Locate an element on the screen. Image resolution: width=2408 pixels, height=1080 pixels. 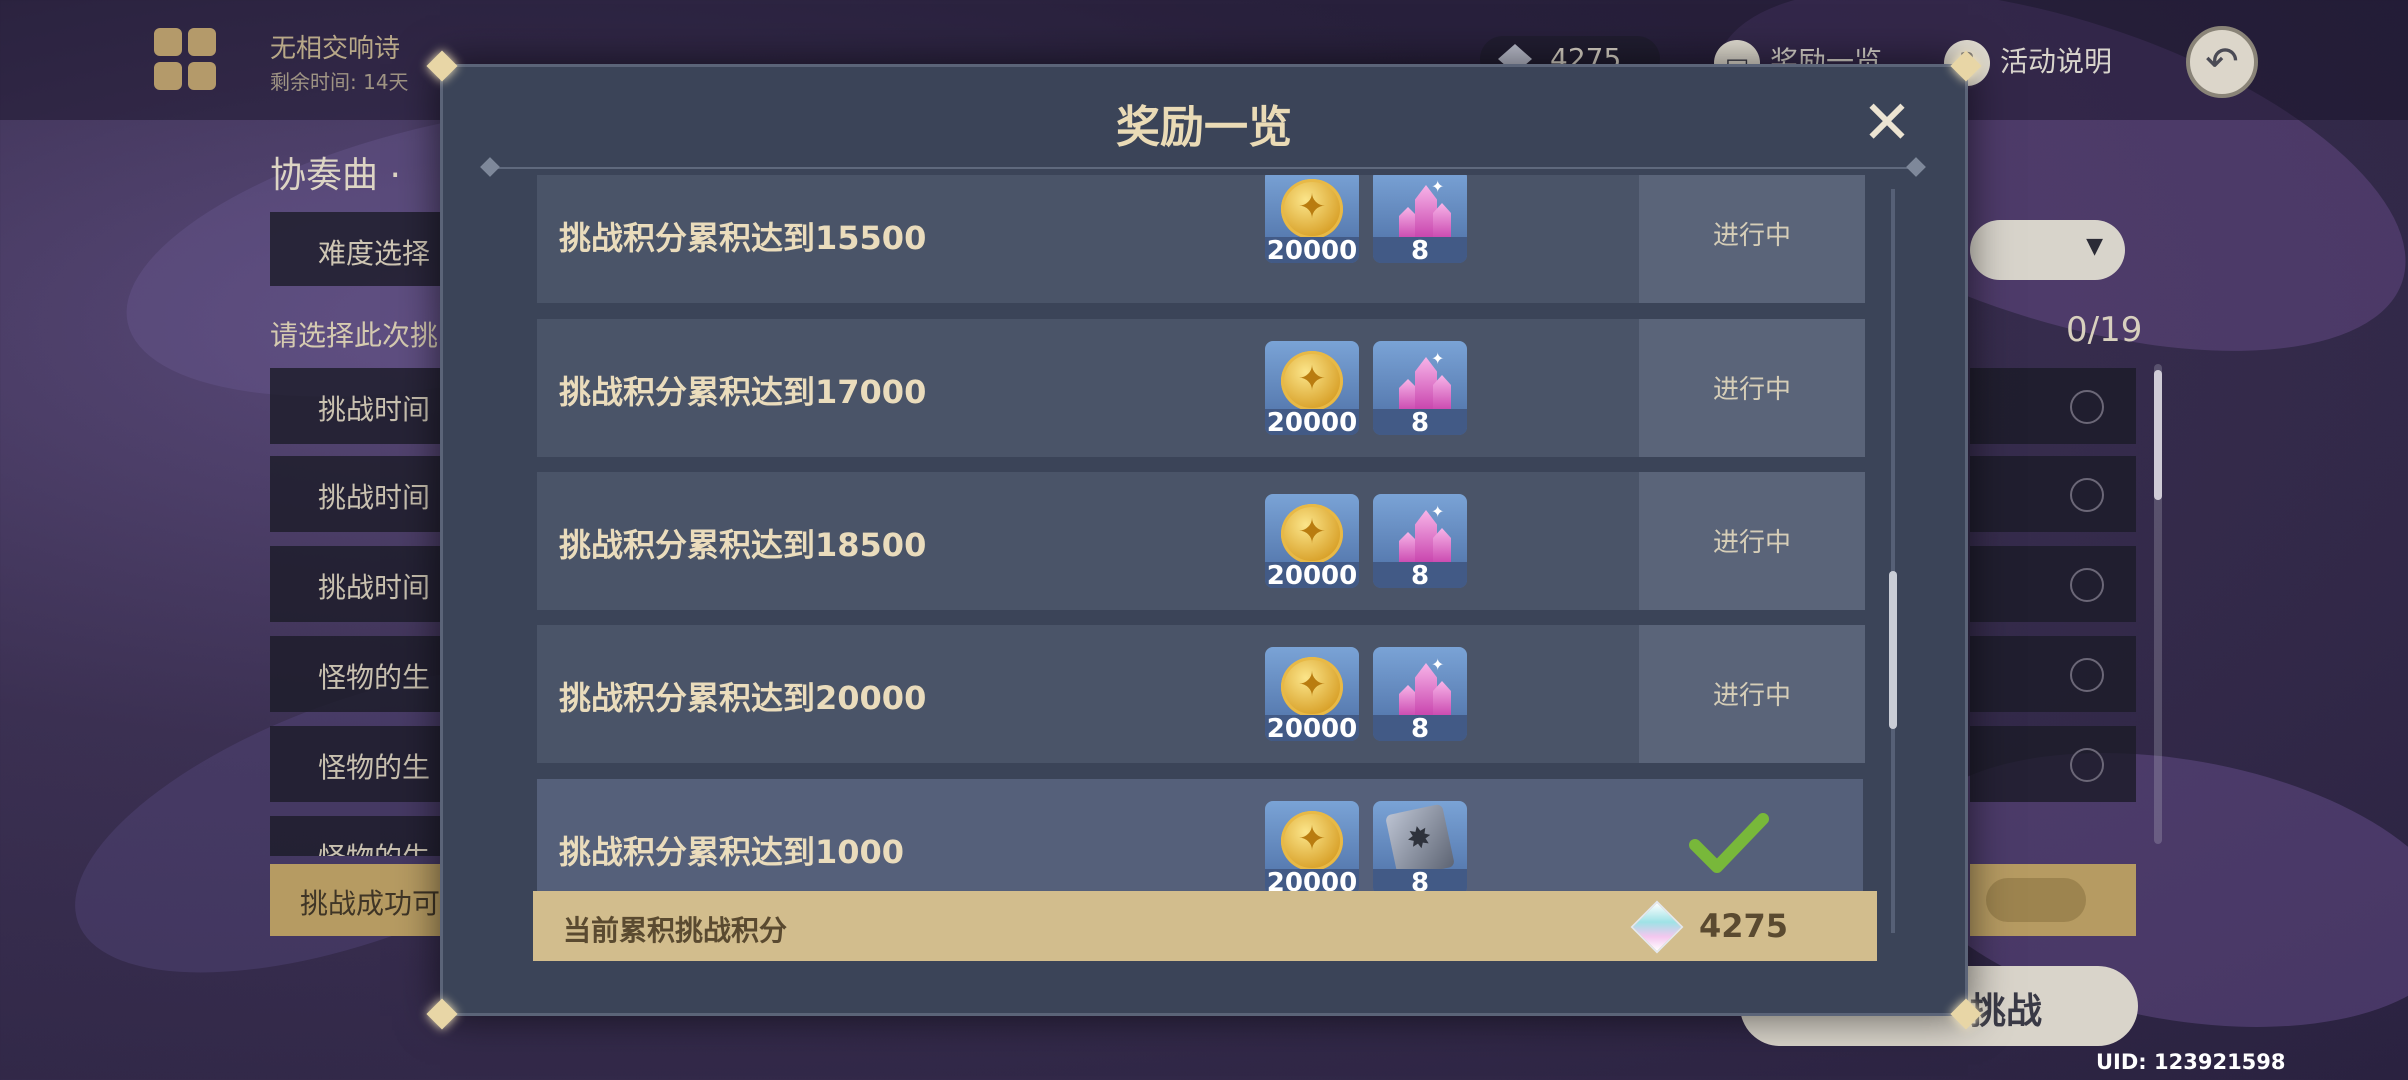
close-button: ✕ is located at coordinates (1887, 123).